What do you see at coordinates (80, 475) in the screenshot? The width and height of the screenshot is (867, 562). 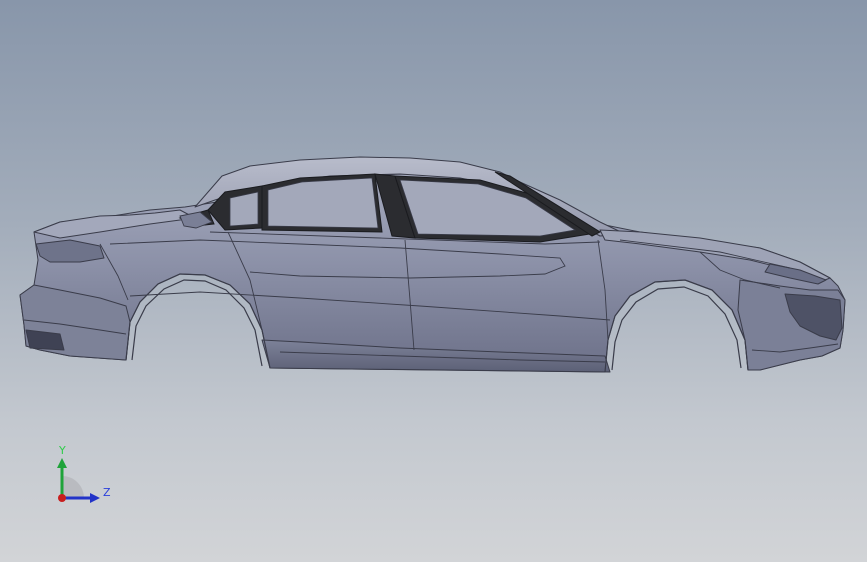 I see `coordinate-triad: Y Z` at bounding box center [80, 475].